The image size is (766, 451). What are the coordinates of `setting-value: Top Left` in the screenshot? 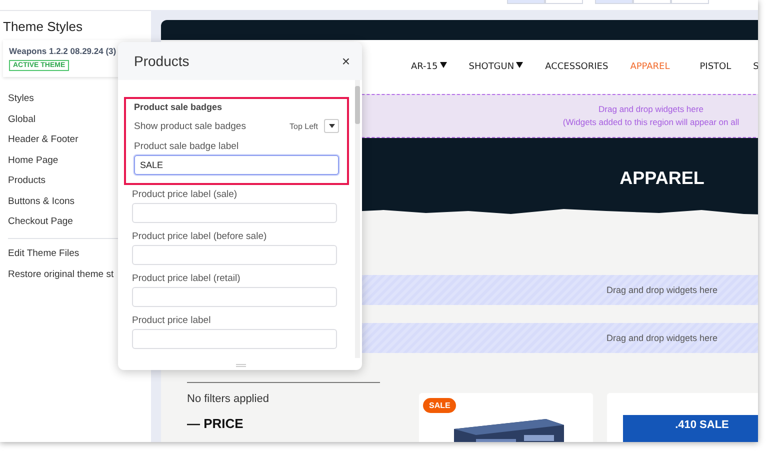 It's located at (304, 126).